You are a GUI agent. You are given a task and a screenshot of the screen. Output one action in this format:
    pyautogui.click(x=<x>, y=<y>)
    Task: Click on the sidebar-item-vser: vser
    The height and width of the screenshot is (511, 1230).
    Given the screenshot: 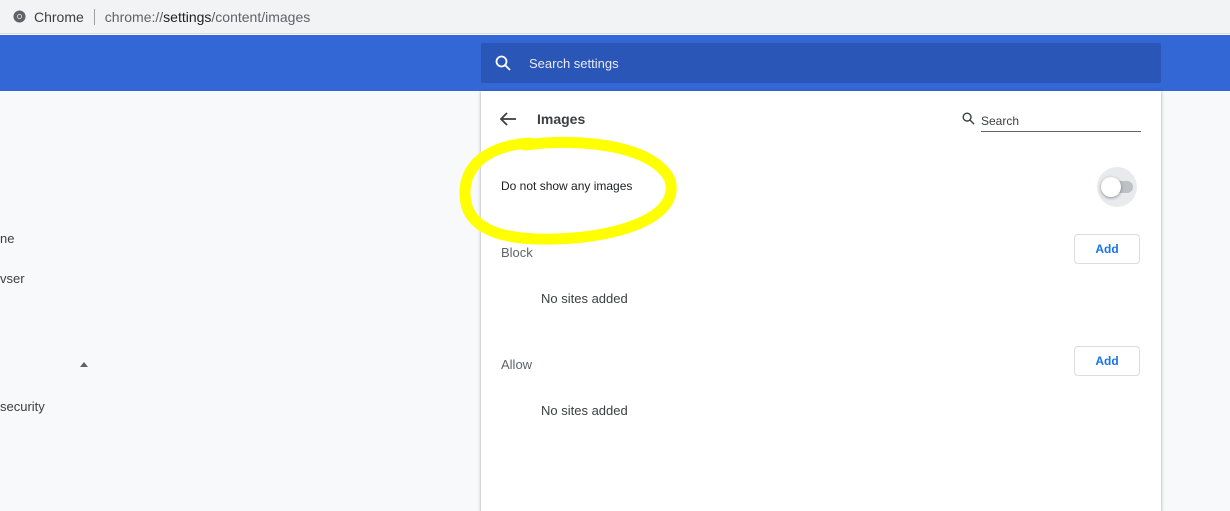 What is the action you would take?
    pyautogui.click(x=12, y=278)
    